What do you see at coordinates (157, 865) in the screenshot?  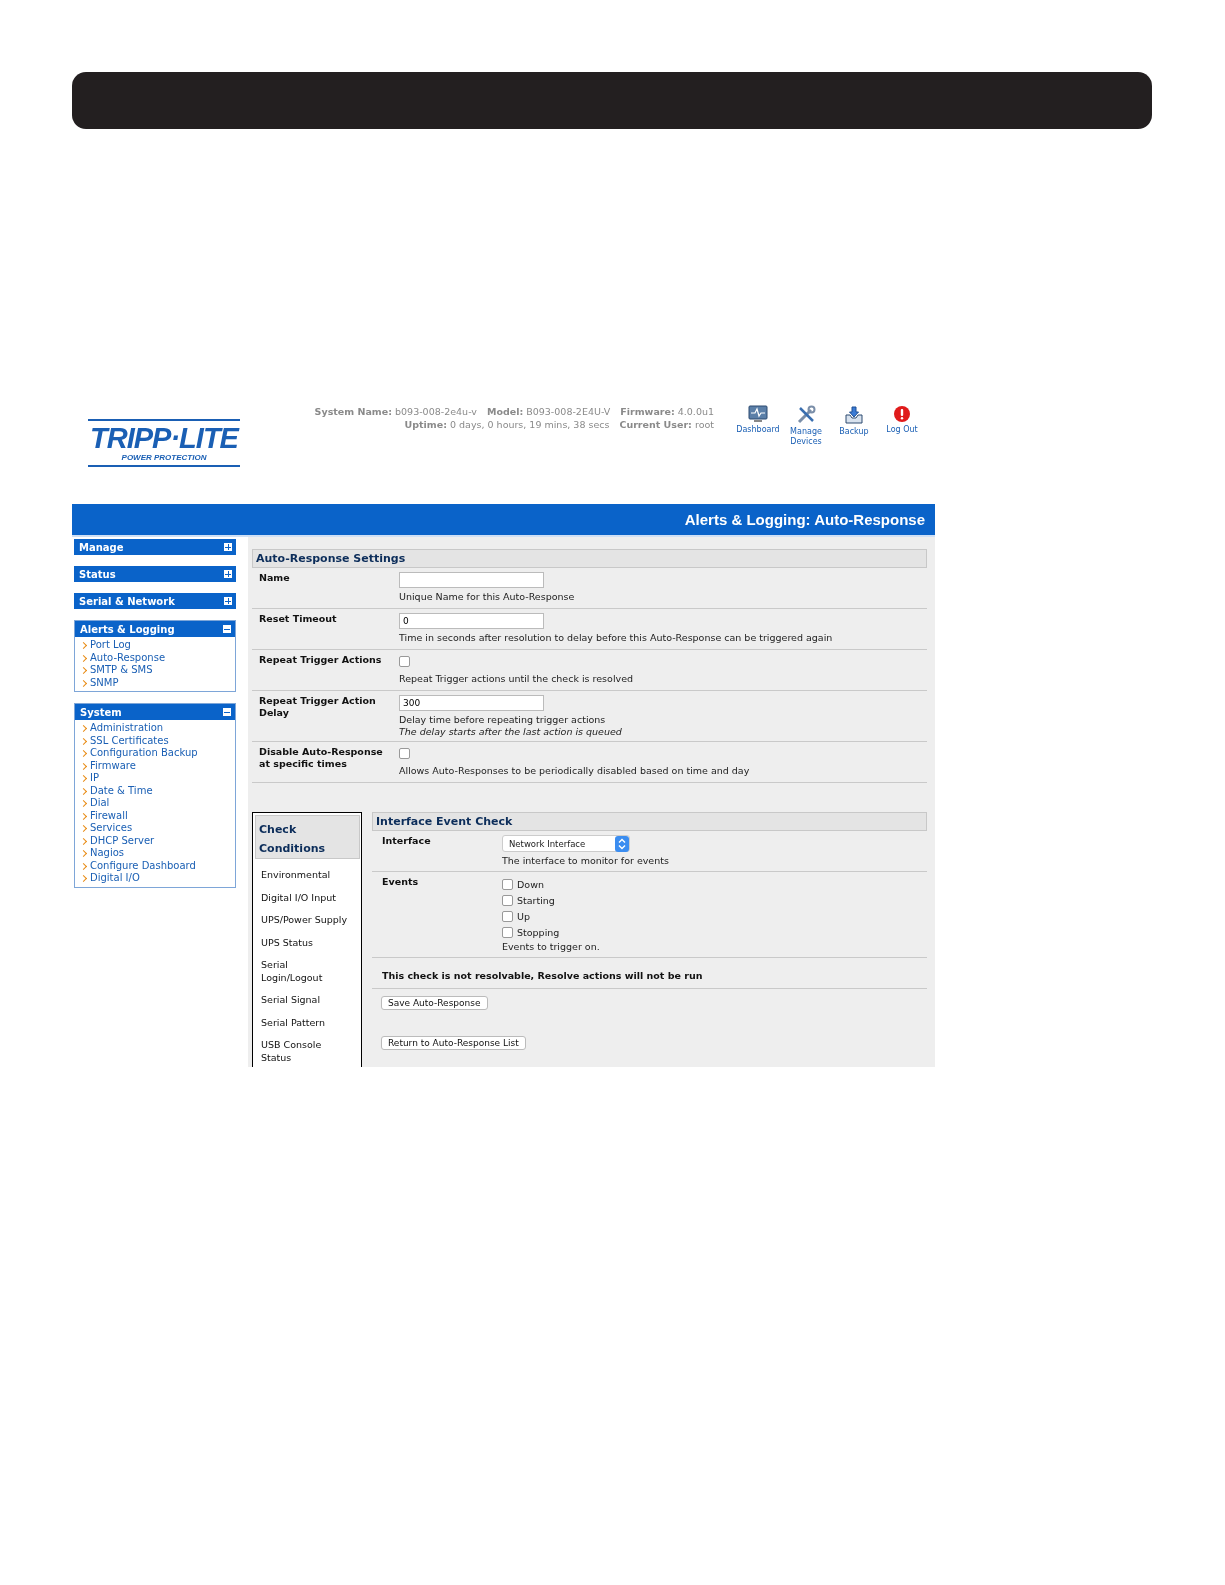 I see `sidebar-link: Configure Dashboard` at bounding box center [157, 865].